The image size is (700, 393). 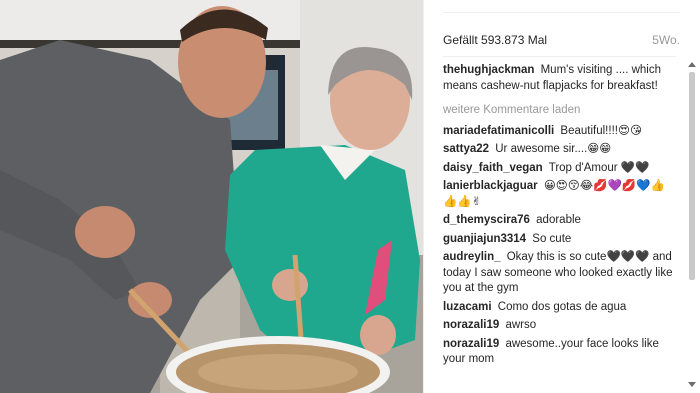 I want to click on comment-username: guanjiajun3314, so click(x=484, y=239).